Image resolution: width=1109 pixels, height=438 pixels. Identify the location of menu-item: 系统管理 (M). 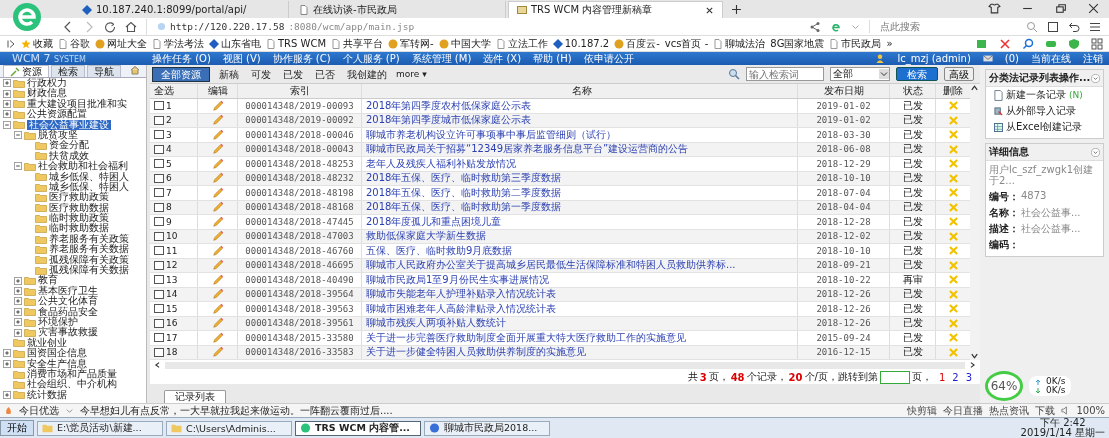
(441, 58).